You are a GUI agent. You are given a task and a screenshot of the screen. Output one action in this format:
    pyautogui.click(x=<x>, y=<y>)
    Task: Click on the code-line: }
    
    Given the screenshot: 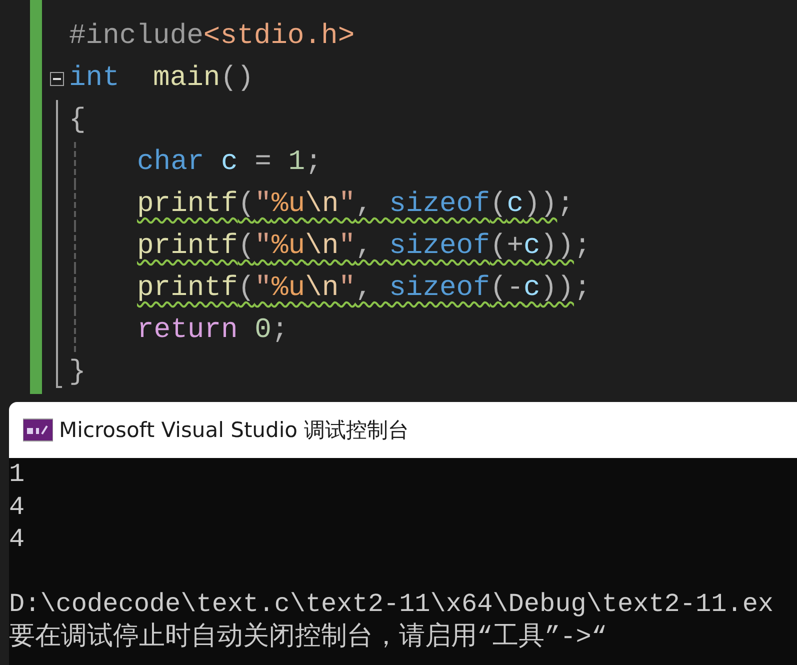 What is the action you would take?
    pyautogui.click(x=77, y=373)
    